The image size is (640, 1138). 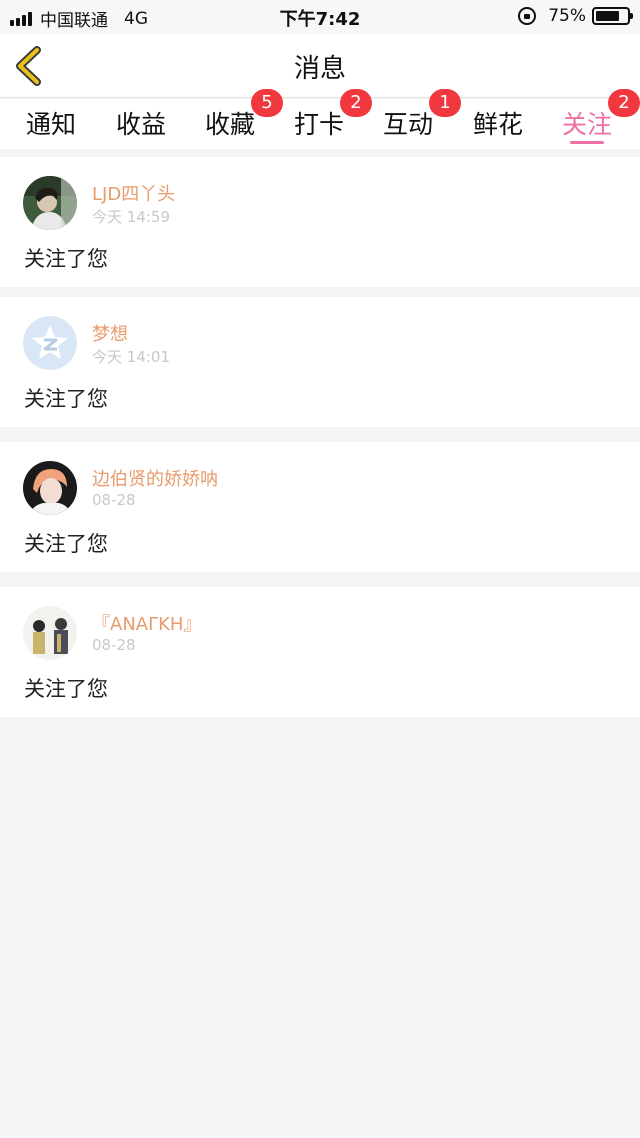 I want to click on rotation-lock-icon, so click(x=527, y=16).